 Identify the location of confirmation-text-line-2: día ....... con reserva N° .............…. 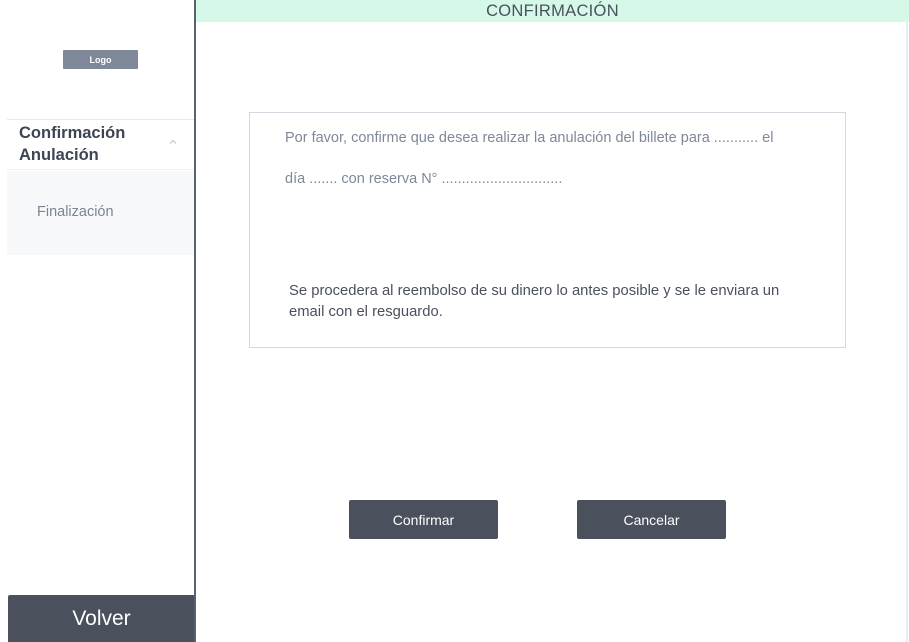
(424, 179).